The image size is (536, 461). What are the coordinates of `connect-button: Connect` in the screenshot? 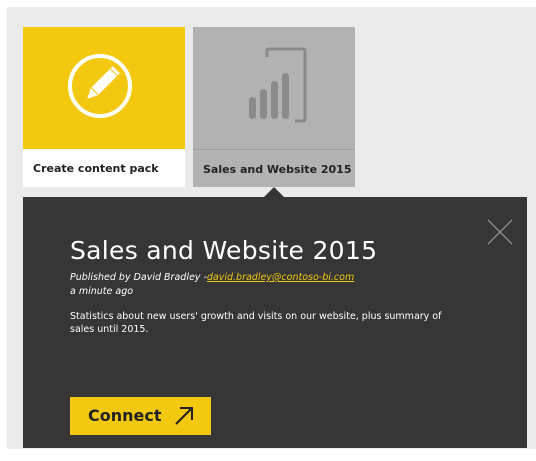 It's located at (140, 416).